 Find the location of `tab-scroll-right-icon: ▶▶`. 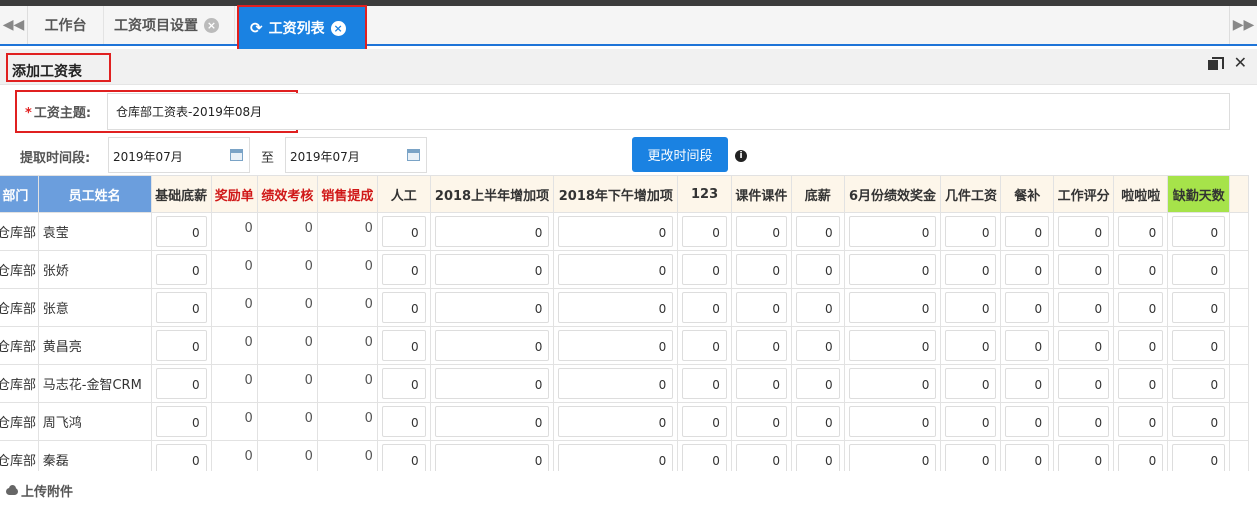

tab-scroll-right-icon: ▶▶ is located at coordinates (1243, 25).